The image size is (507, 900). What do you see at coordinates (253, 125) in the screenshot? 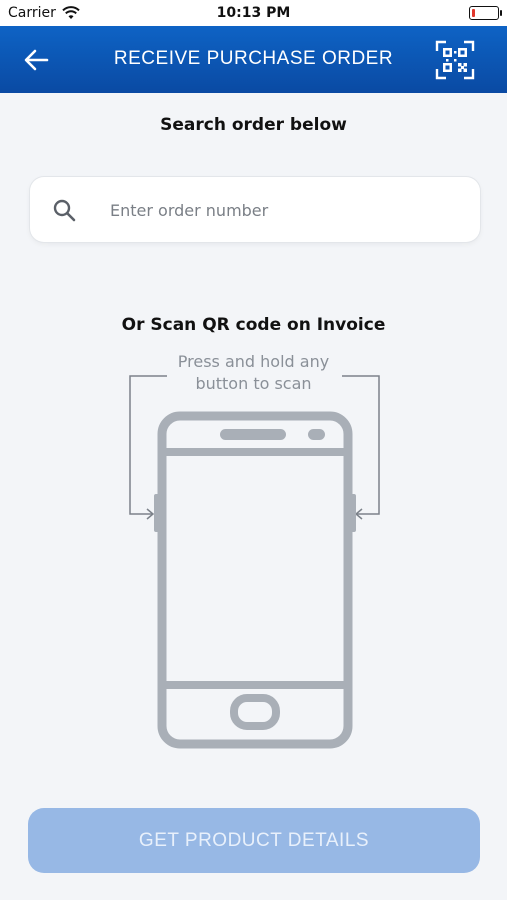
I see `search-heading: Search order below` at bounding box center [253, 125].